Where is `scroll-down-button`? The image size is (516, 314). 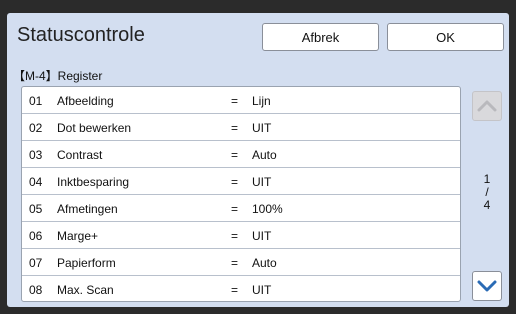
scroll-down-button is located at coordinates (487, 286).